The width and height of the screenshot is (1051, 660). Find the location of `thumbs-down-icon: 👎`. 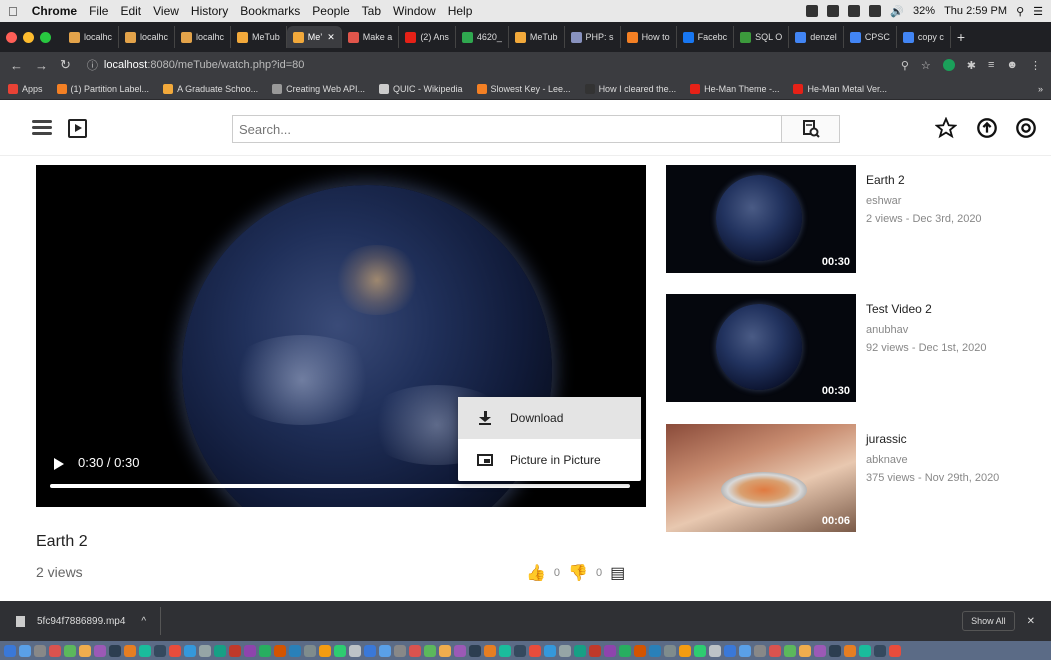

thumbs-down-icon: 👎 is located at coordinates (578, 573).